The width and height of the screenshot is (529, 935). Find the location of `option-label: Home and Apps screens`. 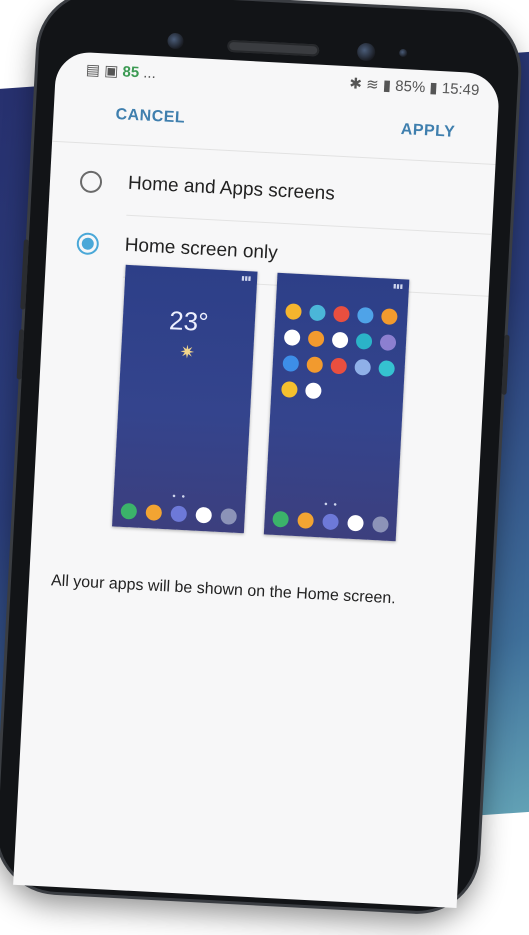

option-label: Home and Apps screens is located at coordinates (231, 188).